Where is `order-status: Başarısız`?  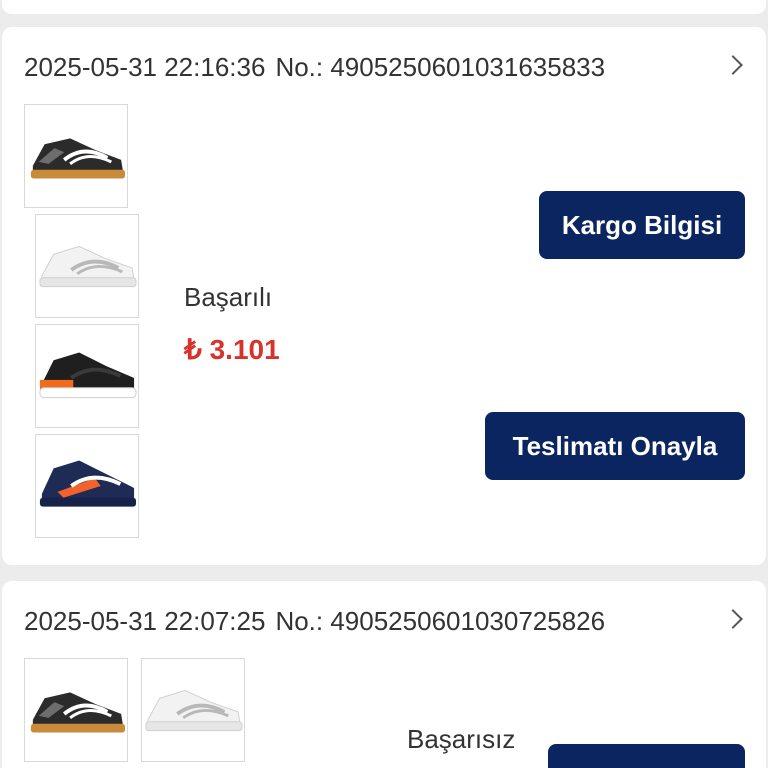
order-status: Başarısız is located at coordinates (461, 739).